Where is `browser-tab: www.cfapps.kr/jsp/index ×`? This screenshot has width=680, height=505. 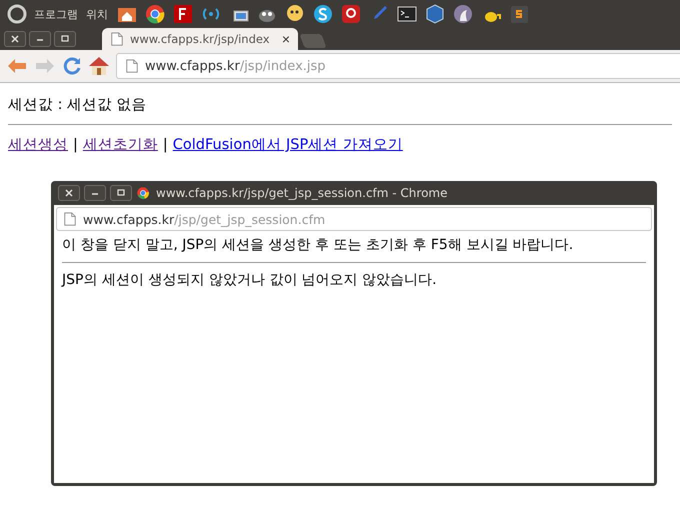
browser-tab: www.cfapps.kr/jsp/index × is located at coordinates (200, 39).